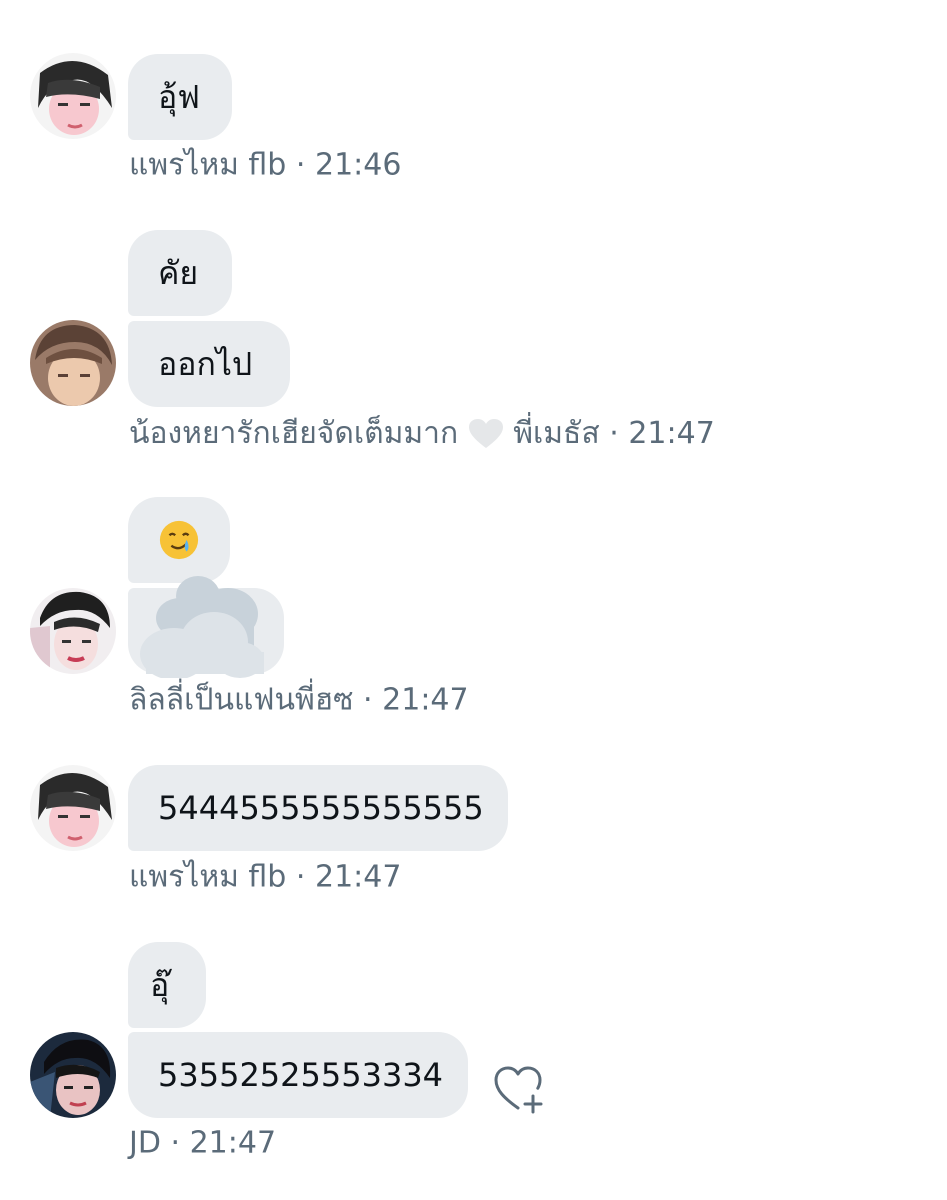  Describe the element at coordinates (321, 808) in the screenshot. I see `message-text: 5444555555555555` at that location.